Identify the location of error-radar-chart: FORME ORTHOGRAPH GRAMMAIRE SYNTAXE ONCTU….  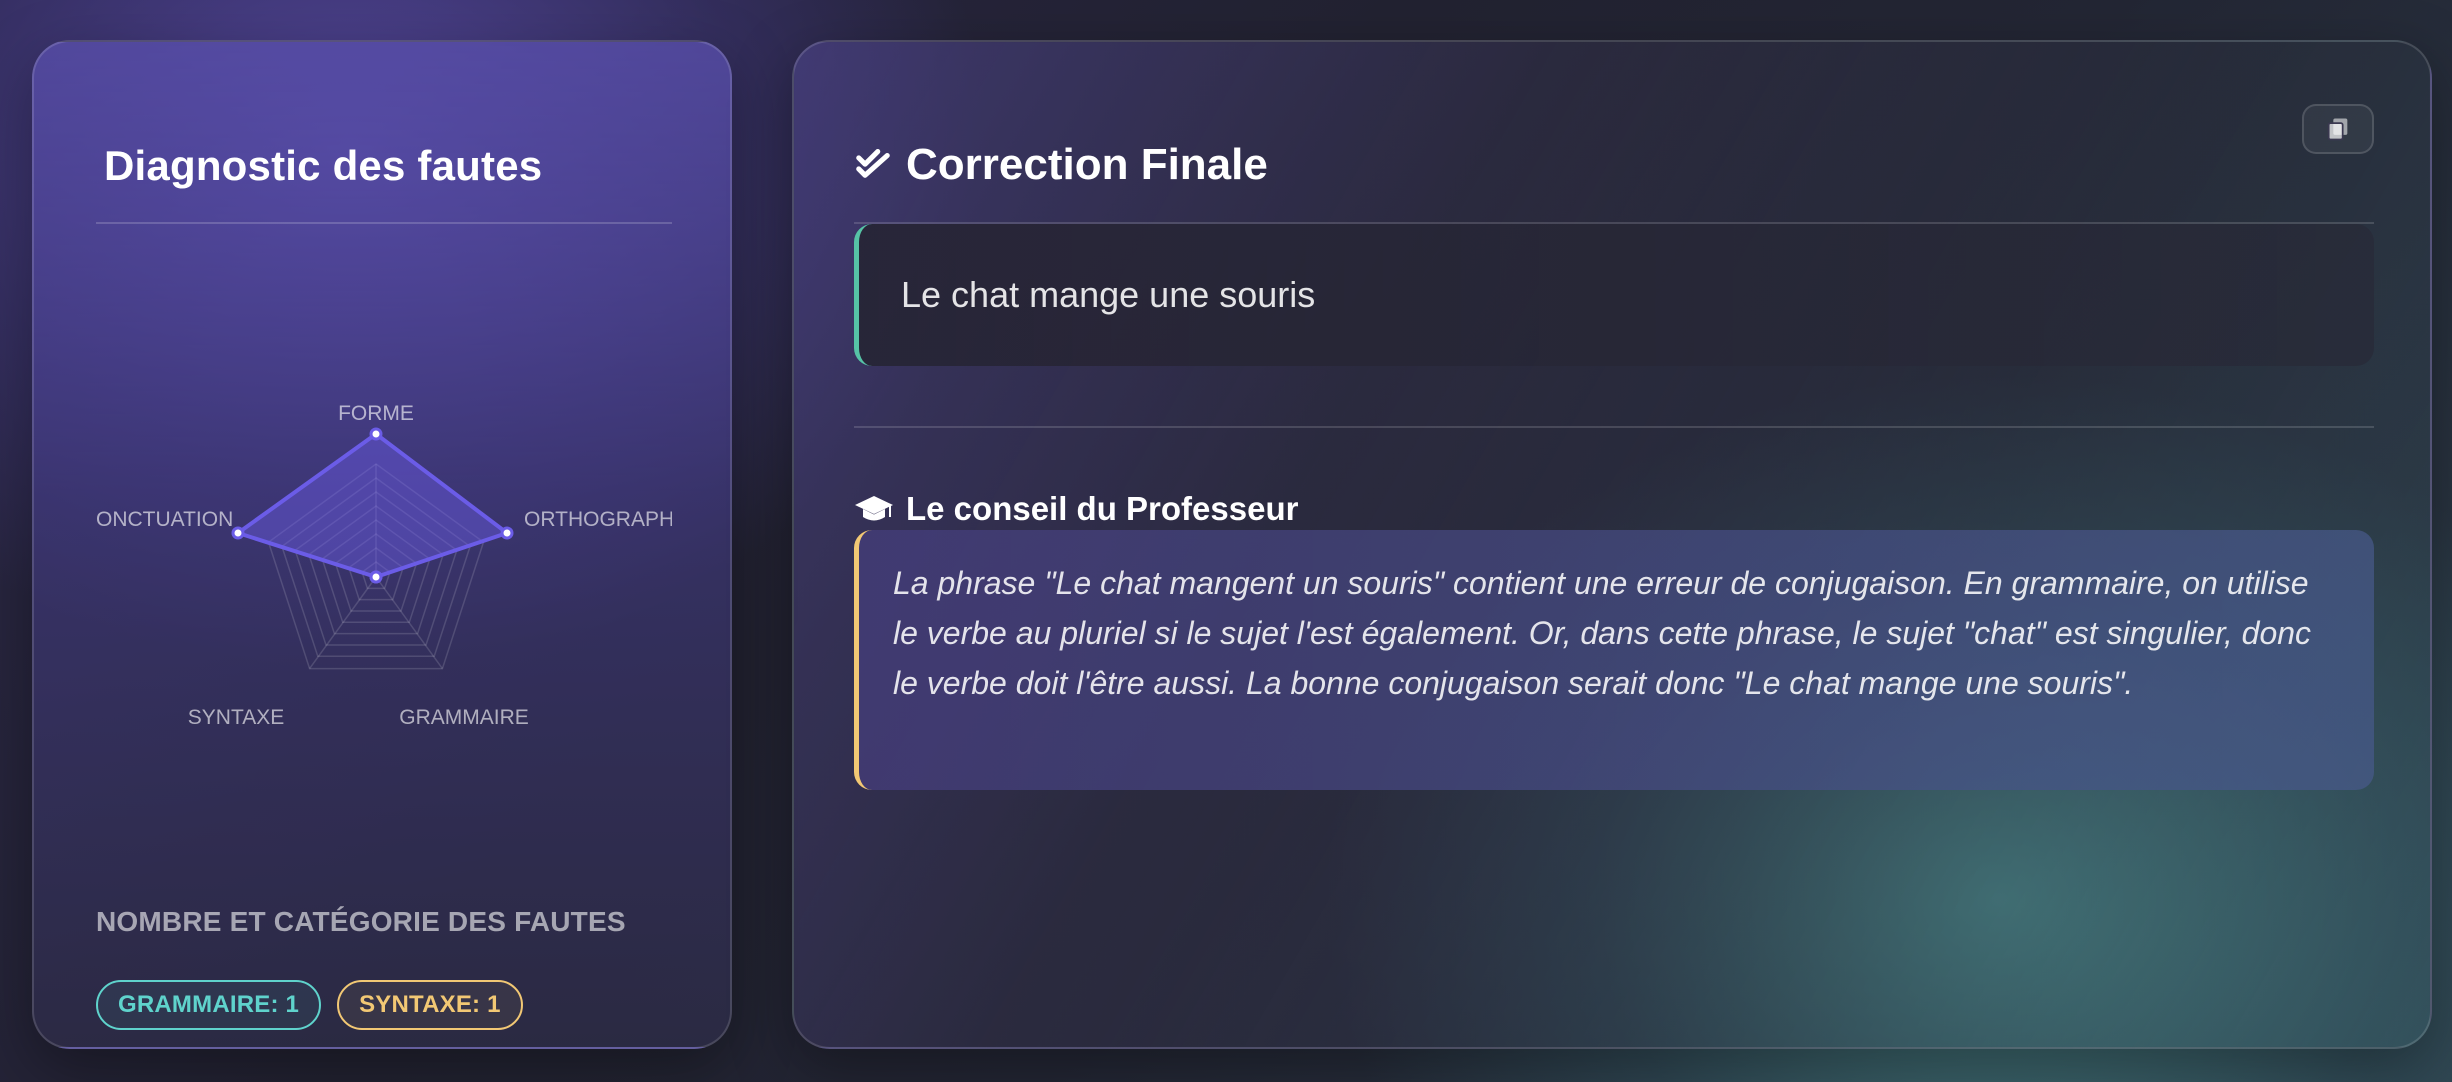
(384, 565).